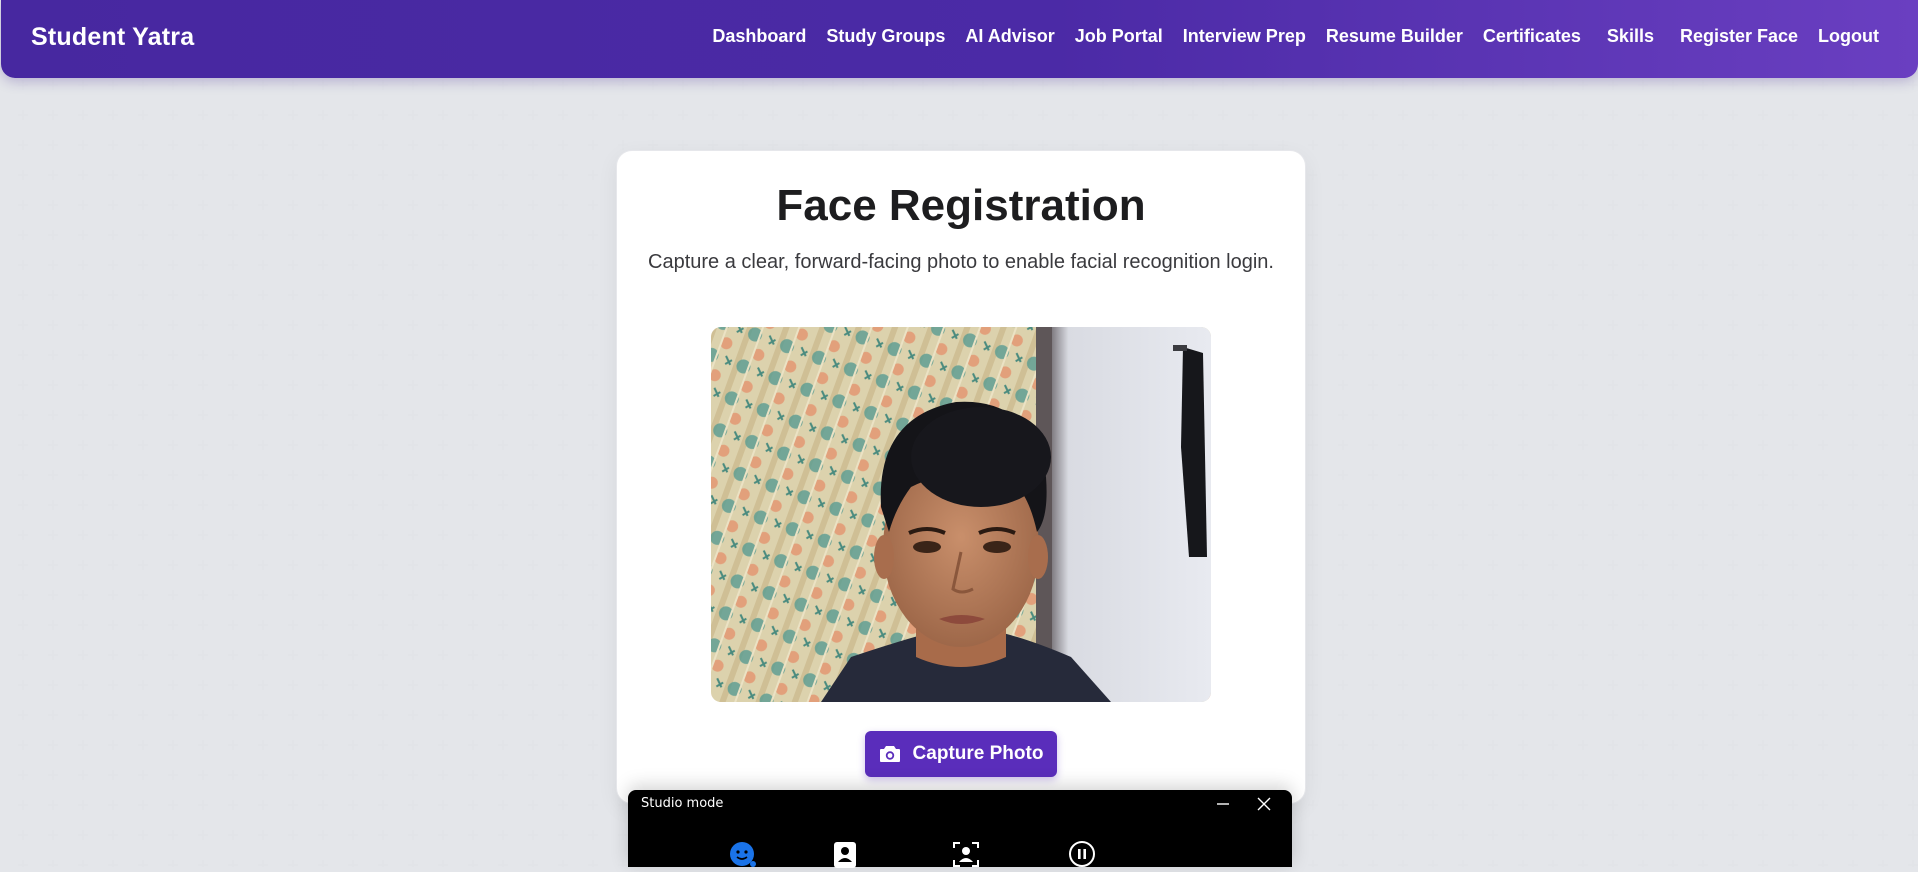 This screenshot has width=1918, height=872. What do you see at coordinates (759, 36) in the screenshot?
I see `nav-dashboard: Dashboard` at bounding box center [759, 36].